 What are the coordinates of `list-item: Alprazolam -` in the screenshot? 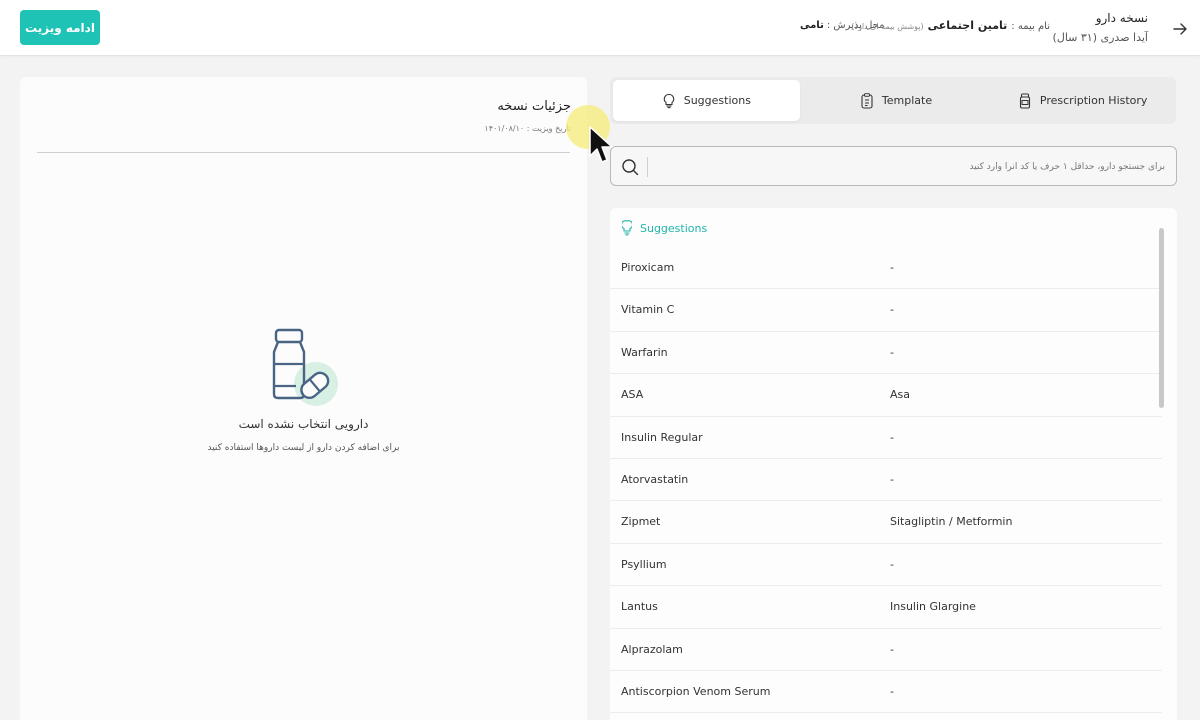 It's located at (886, 650).